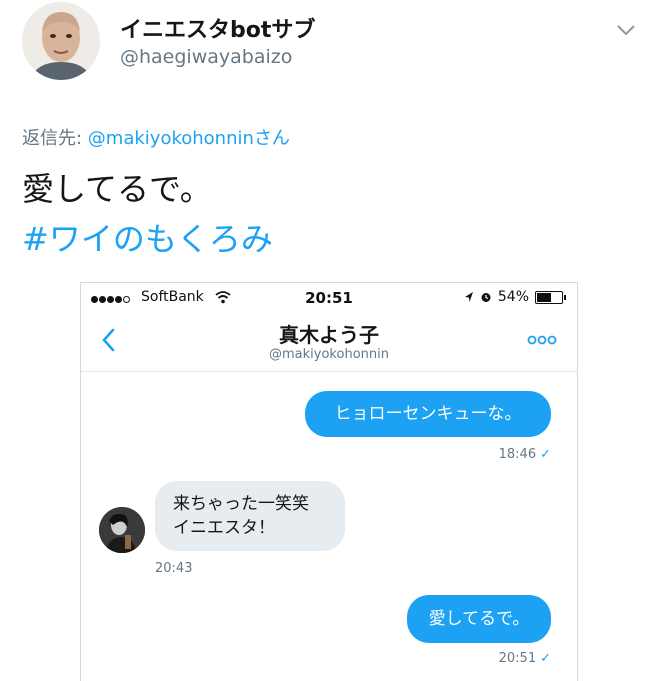 This screenshot has height=681, width=655. I want to click on status-right: 54%, so click(515, 297).